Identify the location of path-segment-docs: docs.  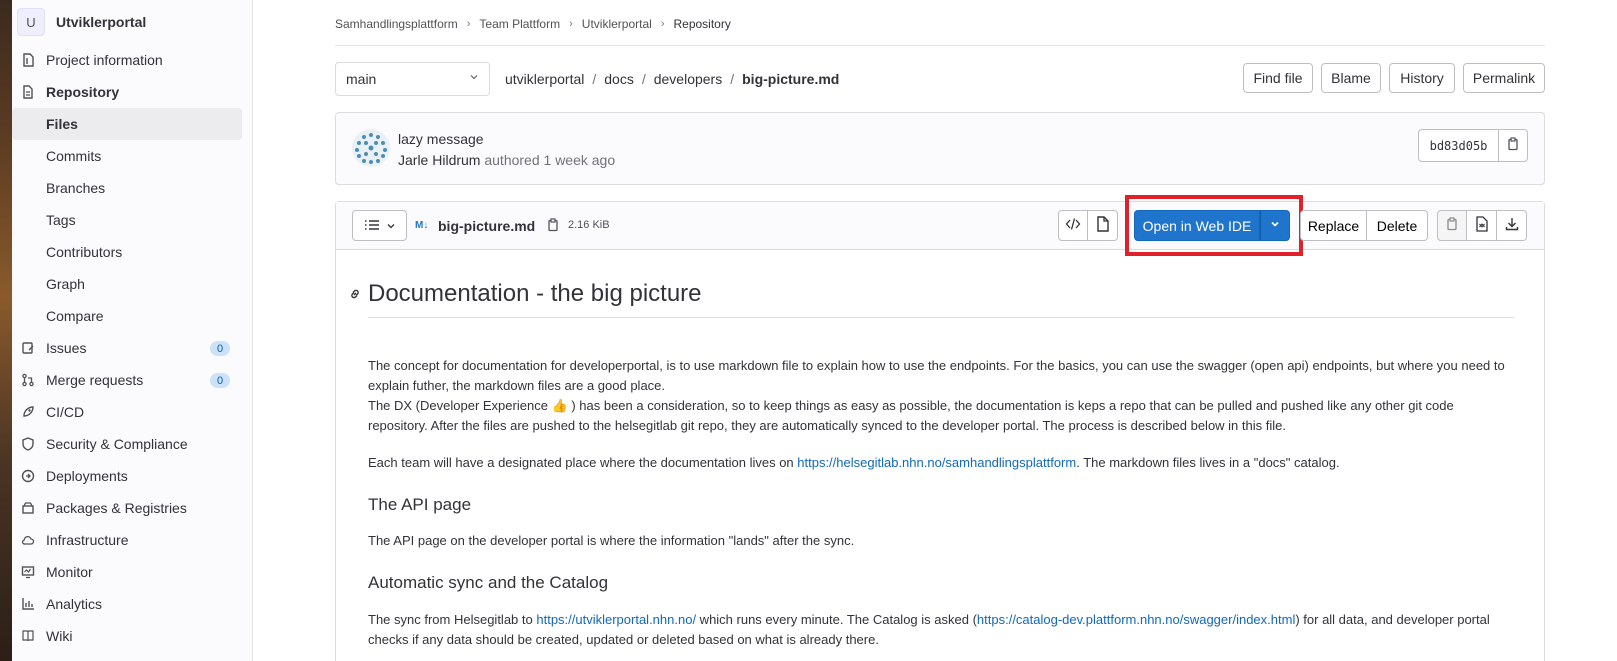
(619, 79).